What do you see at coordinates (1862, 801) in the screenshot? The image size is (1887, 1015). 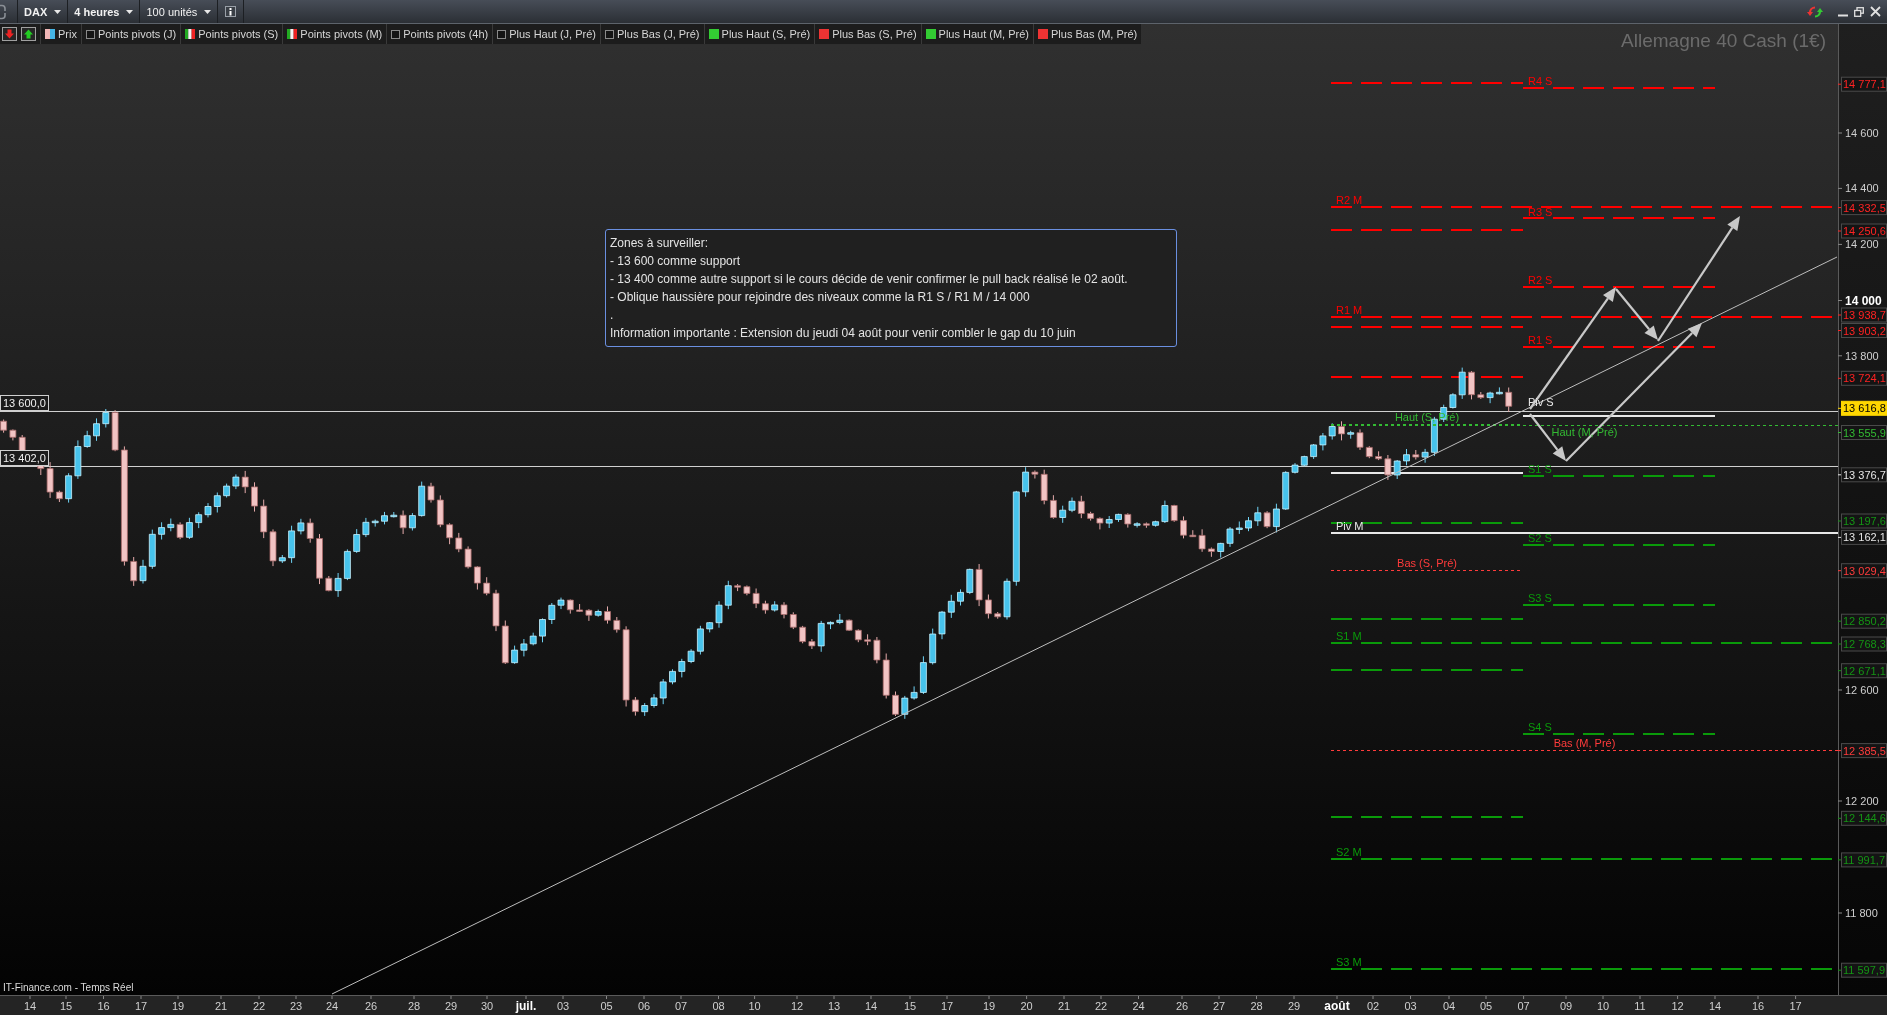 I see `price-axis-label: 12 200` at bounding box center [1862, 801].